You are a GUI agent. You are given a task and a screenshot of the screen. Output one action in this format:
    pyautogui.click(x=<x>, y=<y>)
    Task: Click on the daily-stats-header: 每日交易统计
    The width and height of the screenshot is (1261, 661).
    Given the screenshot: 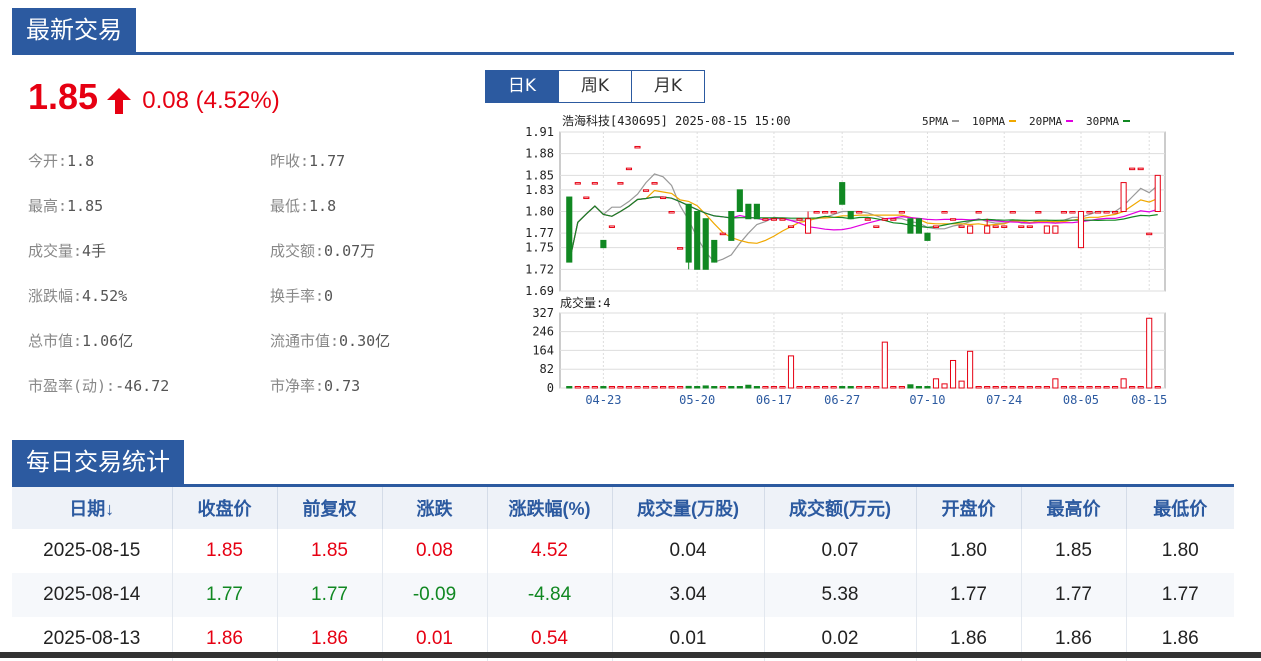 What is the action you would take?
    pyautogui.click(x=623, y=463)
    